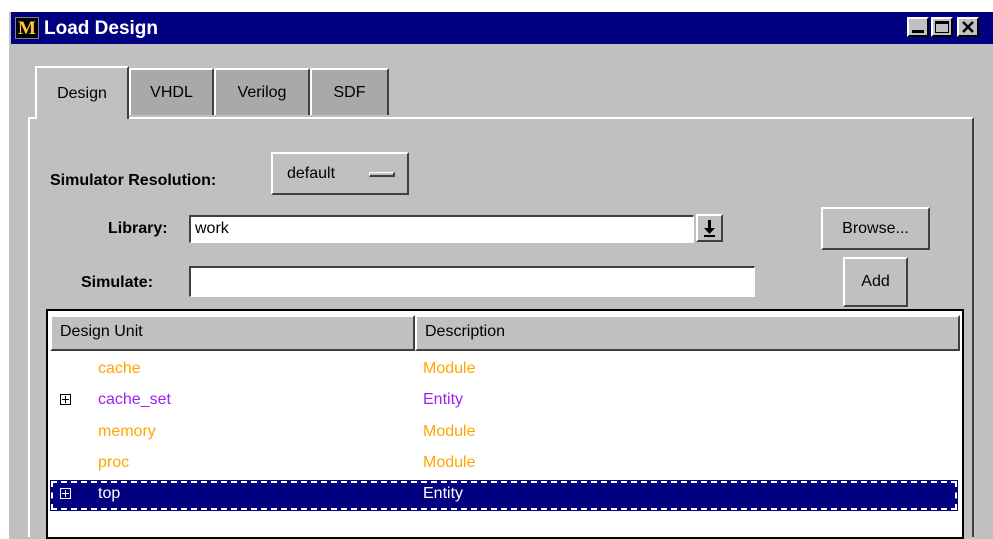 Image resolution: width=993 pixels, height=539 pixels. I want to click on close-icon, so click(968, 27).